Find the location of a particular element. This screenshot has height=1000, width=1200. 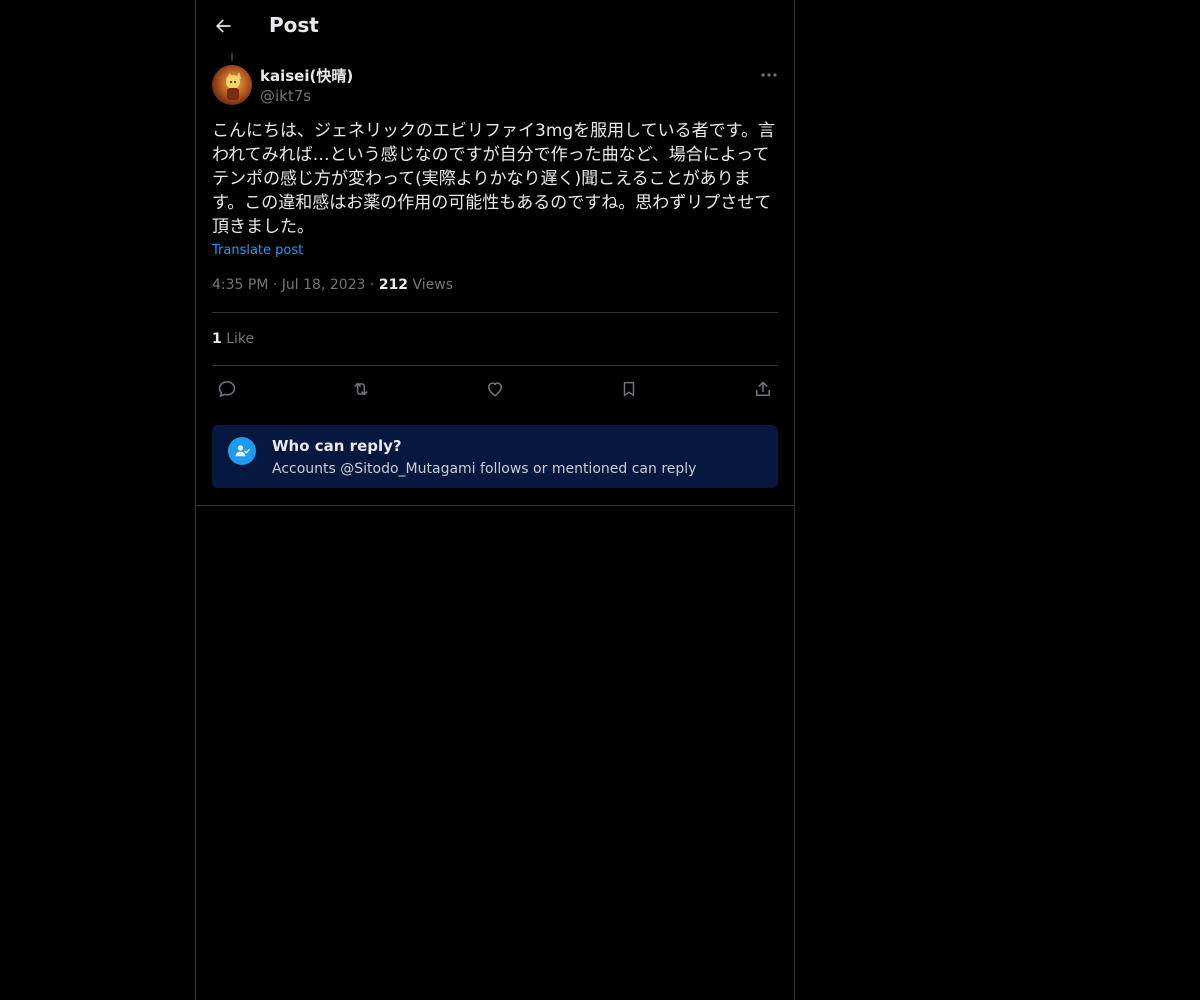

likes-summary: 1 Like is located at coordinates (233, 339).